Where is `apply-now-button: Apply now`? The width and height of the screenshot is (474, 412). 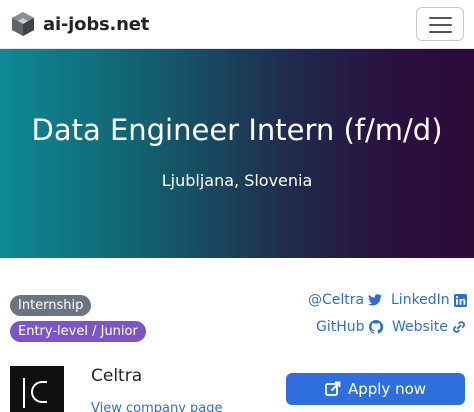
apply-now-button: Apply now is located at coordinates (375, 389).